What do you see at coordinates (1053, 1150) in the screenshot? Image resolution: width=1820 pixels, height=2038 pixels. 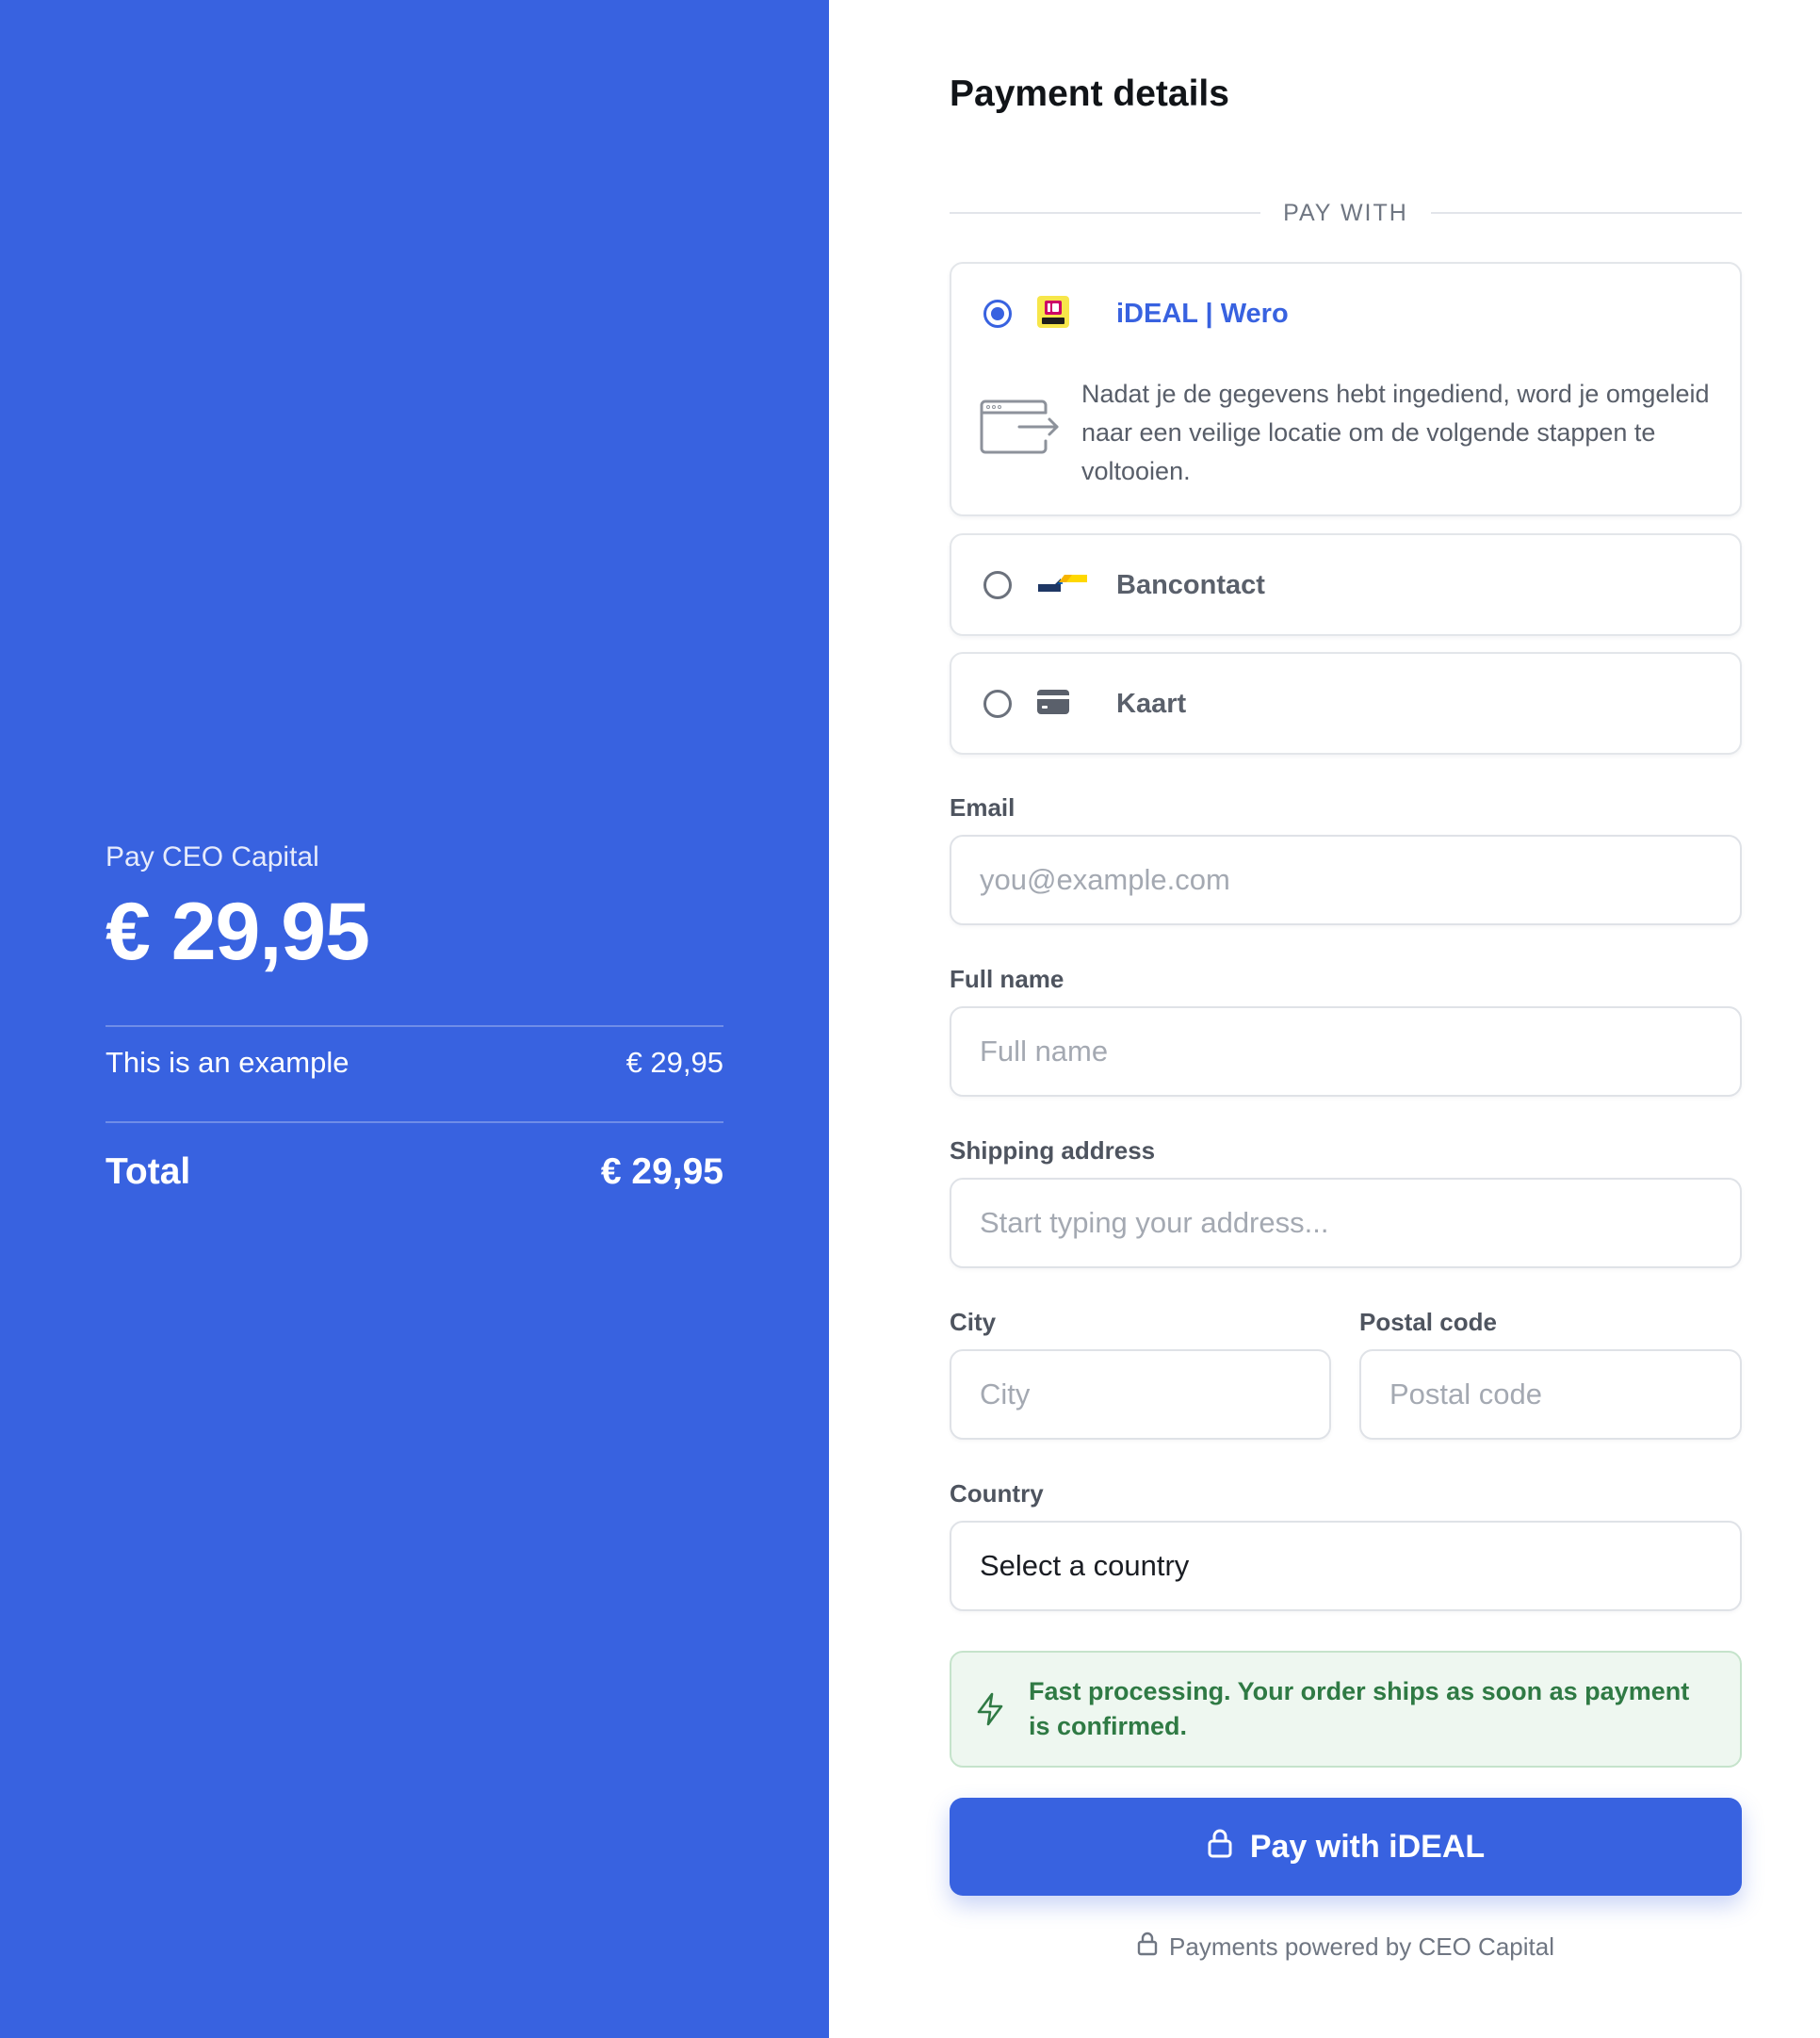 I see `shipping-address-label: Shipping address` at bounding box center [1053, 1150].